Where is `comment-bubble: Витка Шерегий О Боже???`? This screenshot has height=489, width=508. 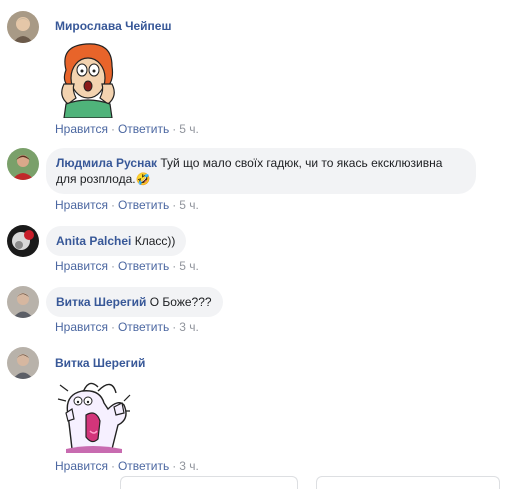 comment-bubble: Витка Шерегий О Боже??? is located at coordinates (134, 302).